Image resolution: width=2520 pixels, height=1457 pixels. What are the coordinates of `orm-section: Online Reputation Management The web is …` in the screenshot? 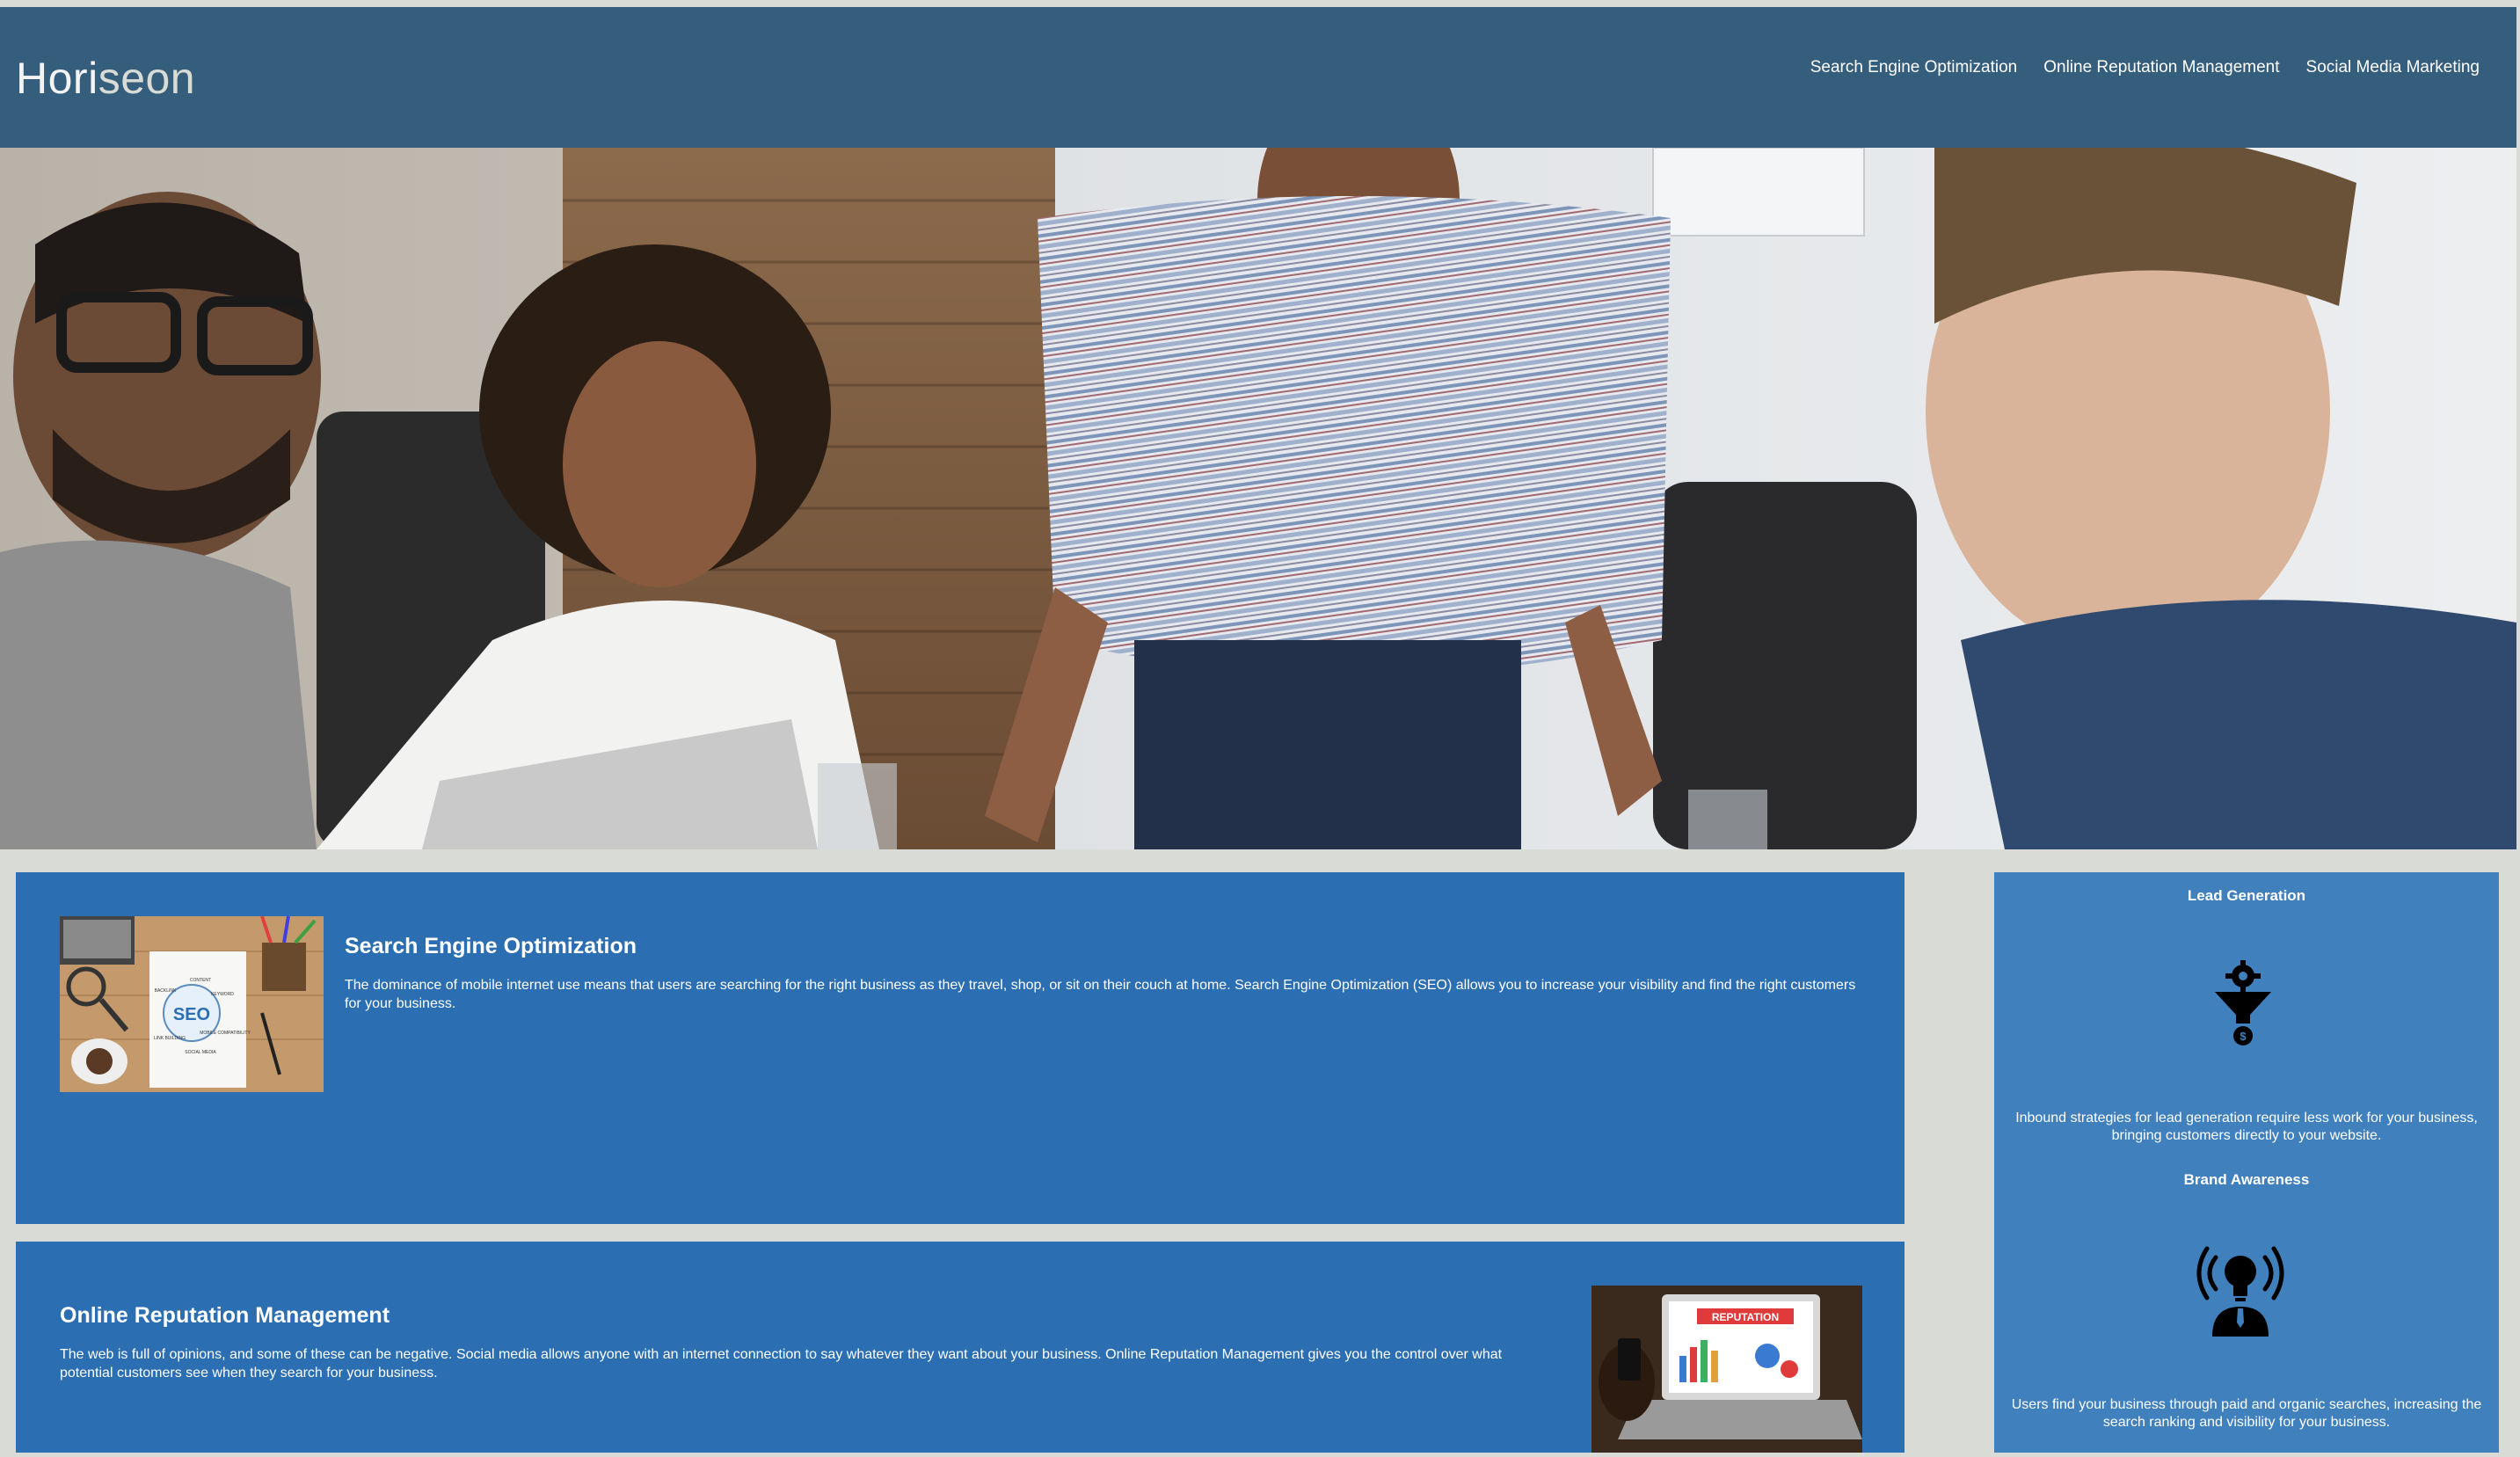 It's located at (960, 1348).